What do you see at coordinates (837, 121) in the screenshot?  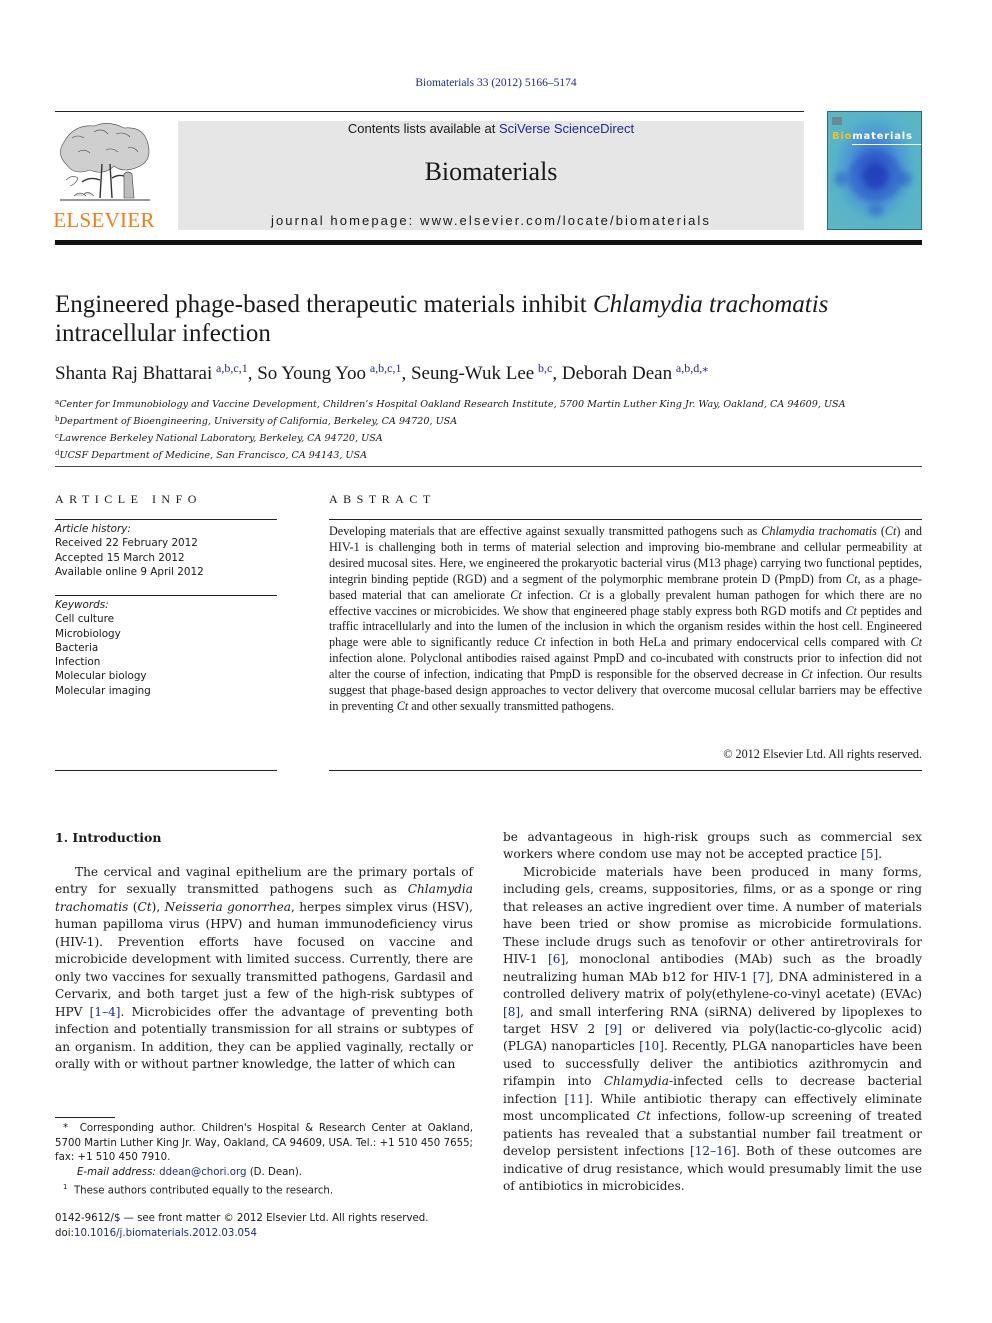 I see `cover-publisher-icon` at bounding box center [837, 121].